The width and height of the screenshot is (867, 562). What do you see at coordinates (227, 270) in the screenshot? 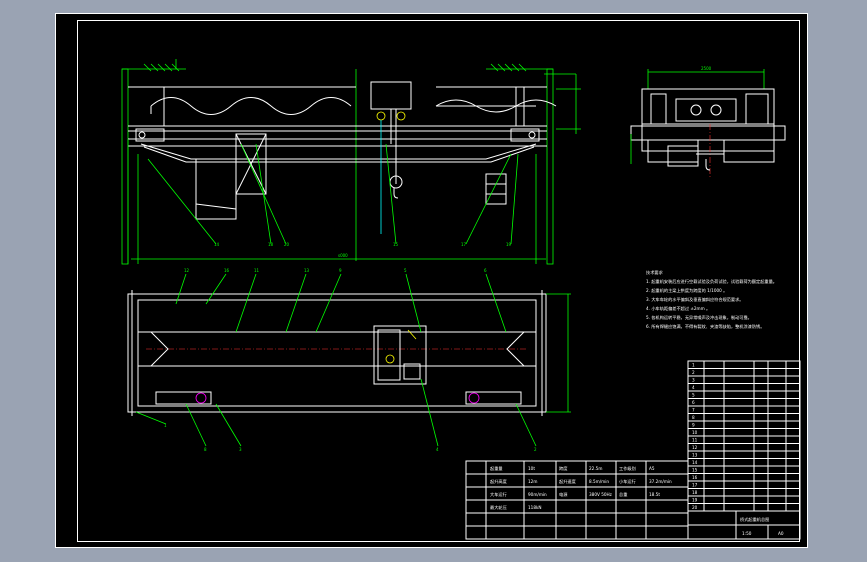
I see `plan-top-balloon-2: 16` at bounding box center [227, 270].